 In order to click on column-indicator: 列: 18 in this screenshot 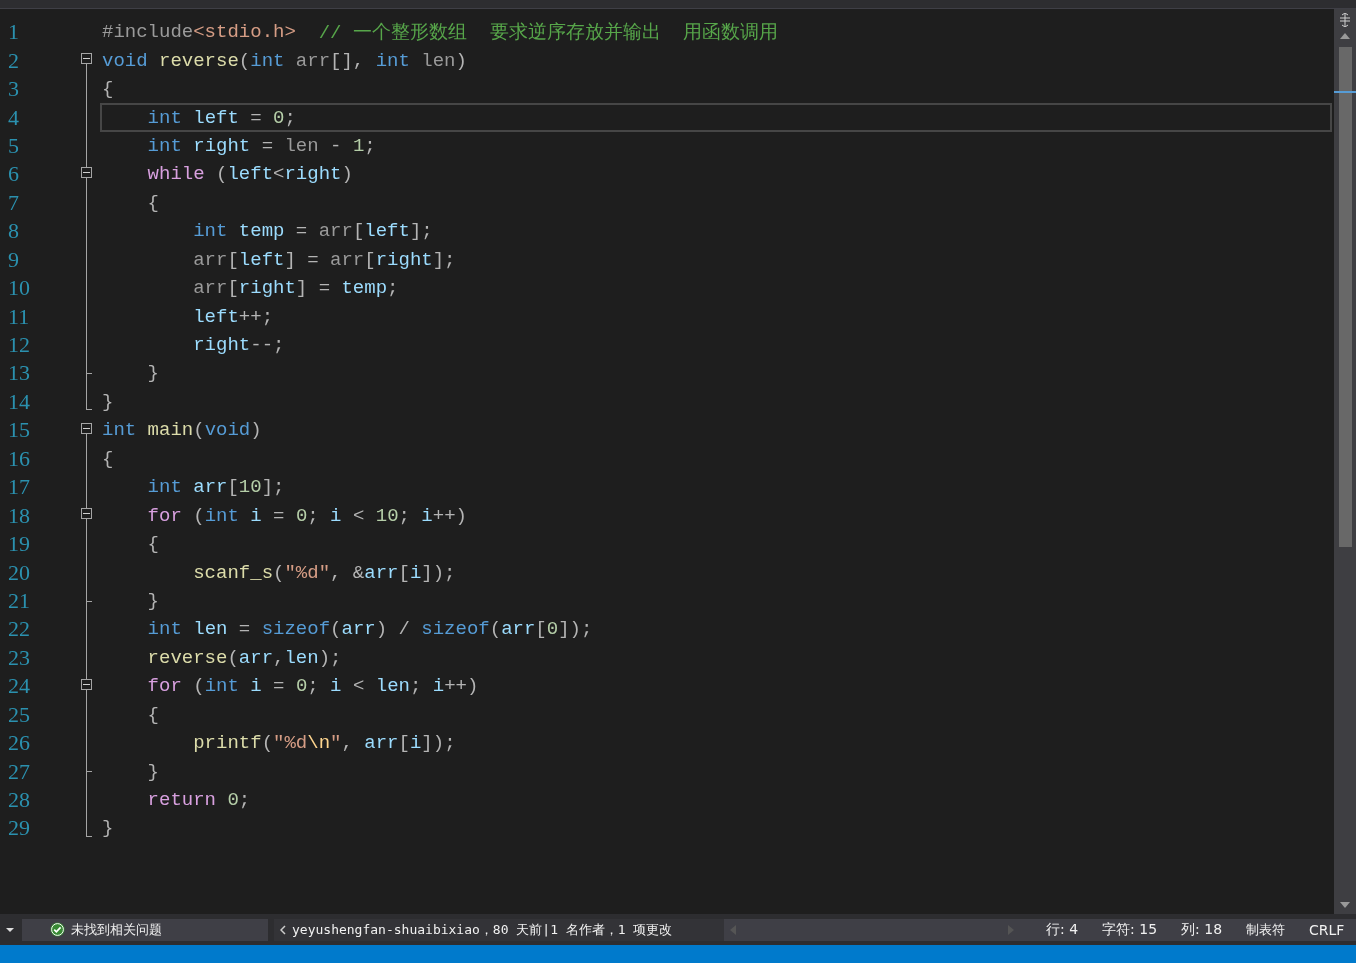, I will do `click(1202, 929)`.